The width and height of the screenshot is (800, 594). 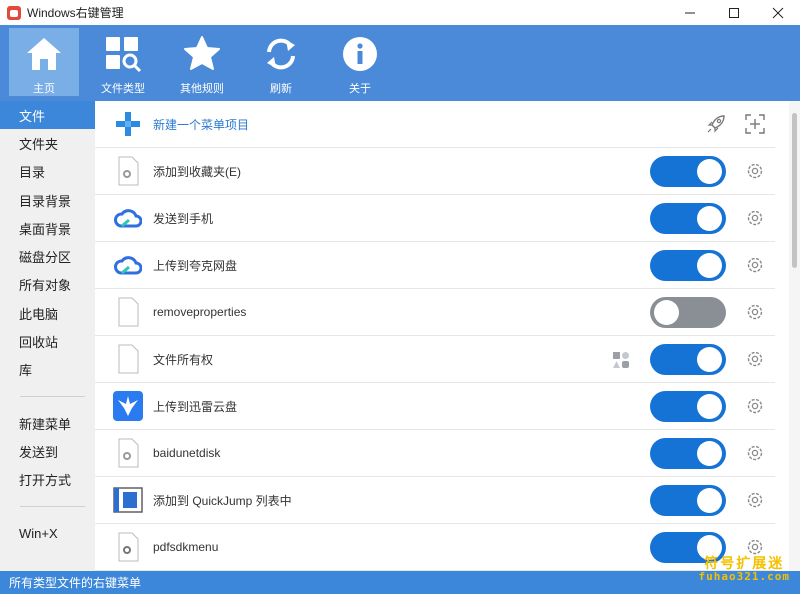 I want to click on sidebar-item-send-to: 发送到, so click(x=47, y=451).